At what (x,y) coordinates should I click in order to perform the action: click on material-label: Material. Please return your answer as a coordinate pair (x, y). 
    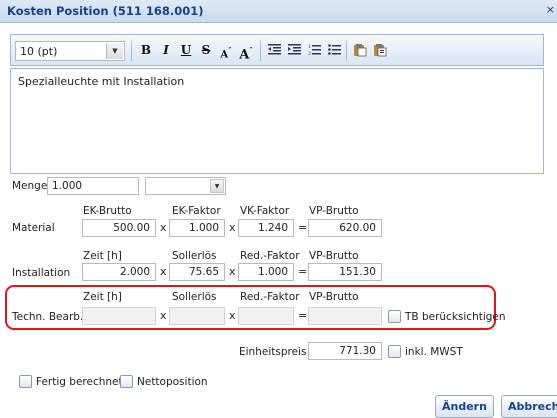
    Looking at the image, I should click on (33, 228).